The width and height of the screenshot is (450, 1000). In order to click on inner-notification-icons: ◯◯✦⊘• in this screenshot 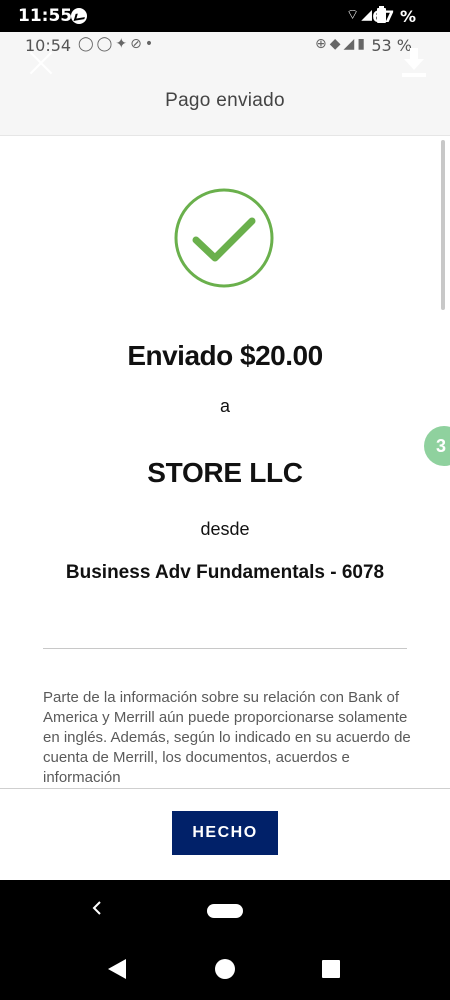, I will do `click(117, 44)`.